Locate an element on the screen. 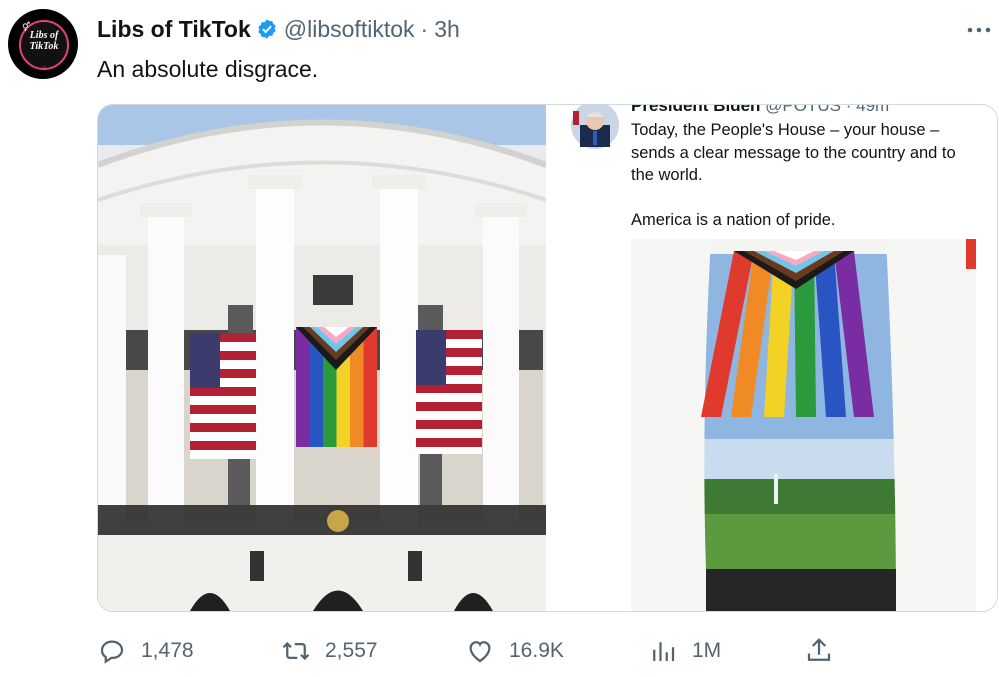 The width and height of the screenshot is (999, 677). retweet-icon is located at coordinates (296, 651).